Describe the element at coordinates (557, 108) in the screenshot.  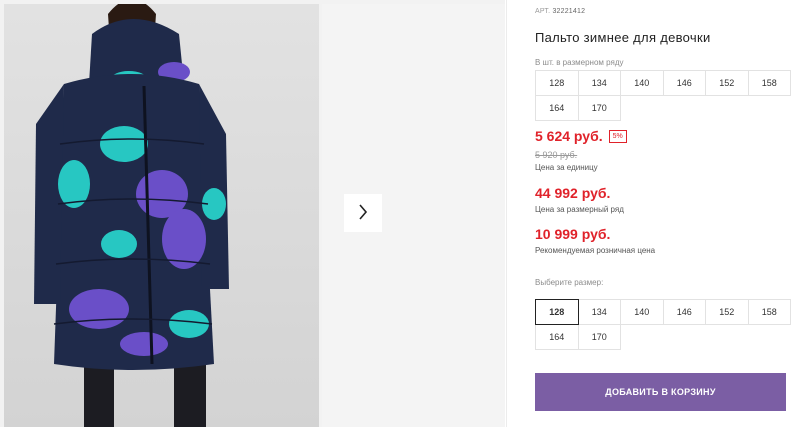
I see `size-row-cell: 164` at that location.